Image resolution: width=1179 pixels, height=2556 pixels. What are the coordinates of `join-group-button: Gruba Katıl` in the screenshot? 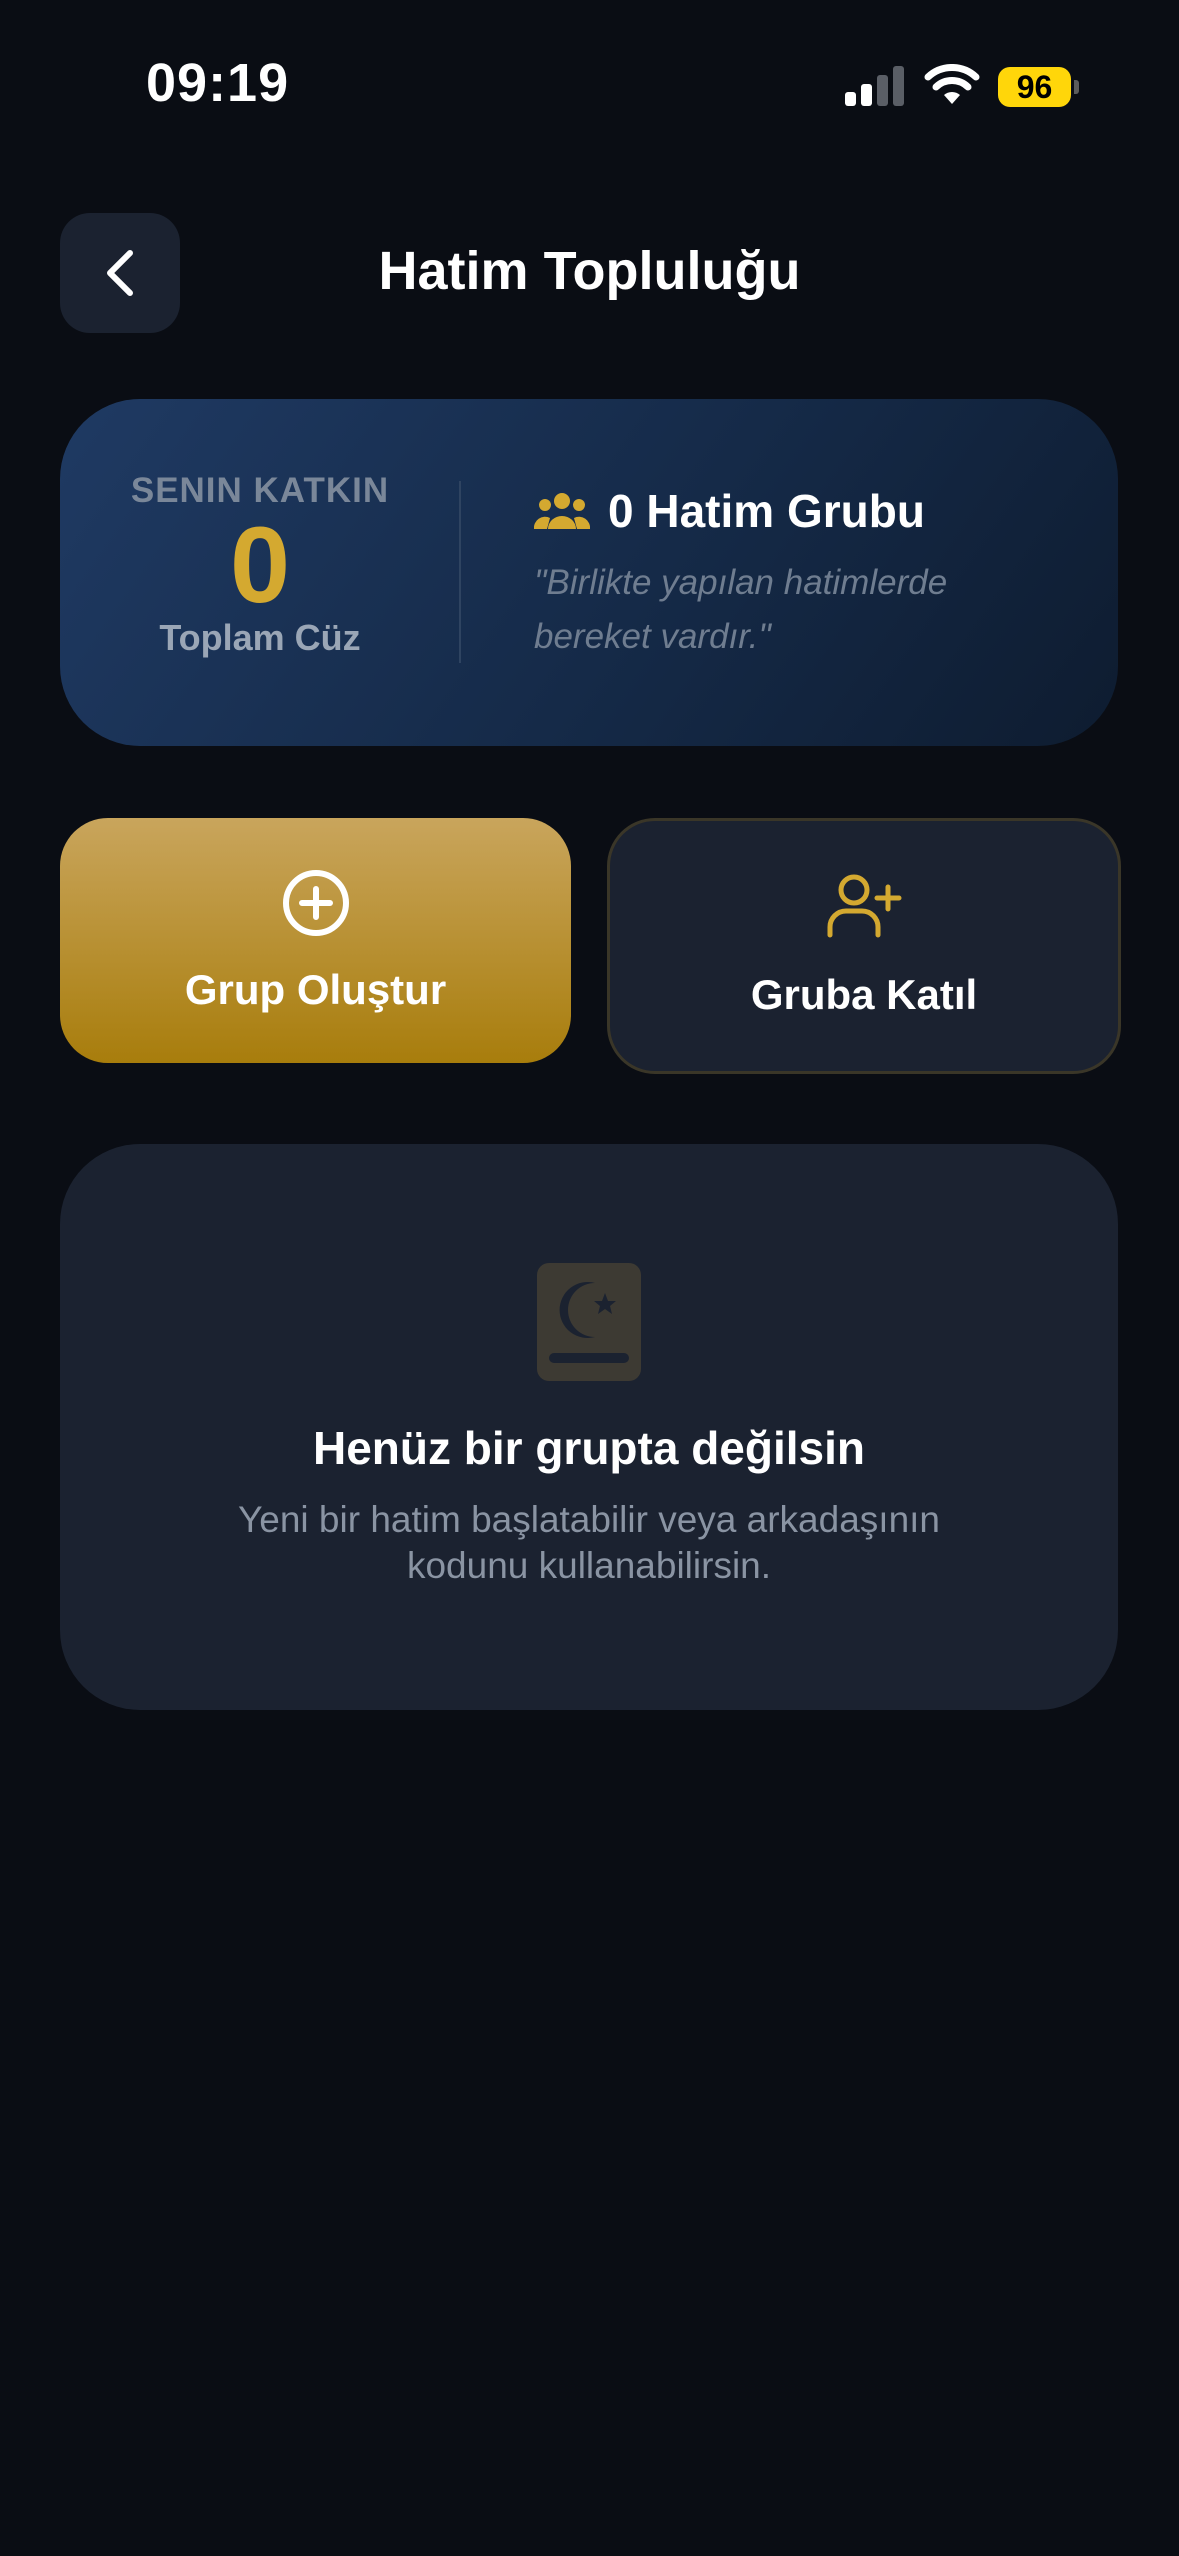 It's located at (864, 946).